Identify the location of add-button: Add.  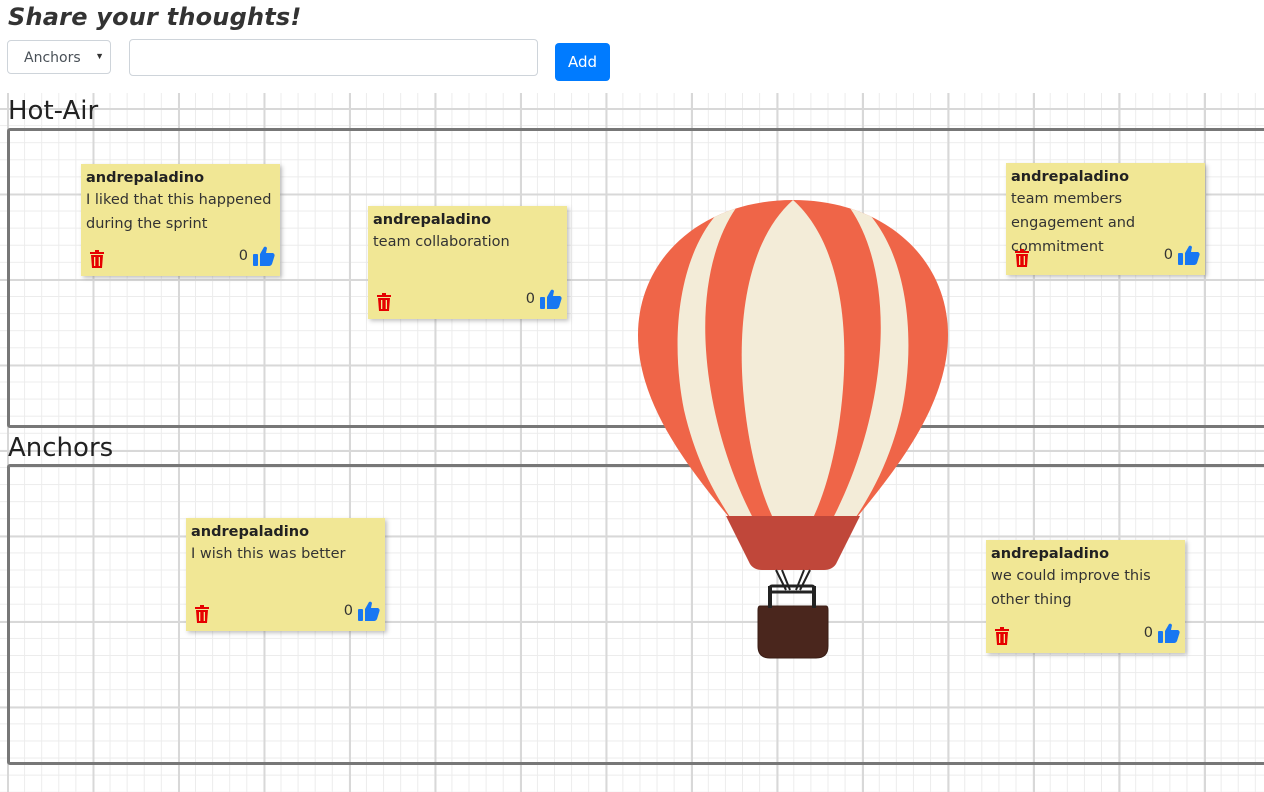
(582, 62).